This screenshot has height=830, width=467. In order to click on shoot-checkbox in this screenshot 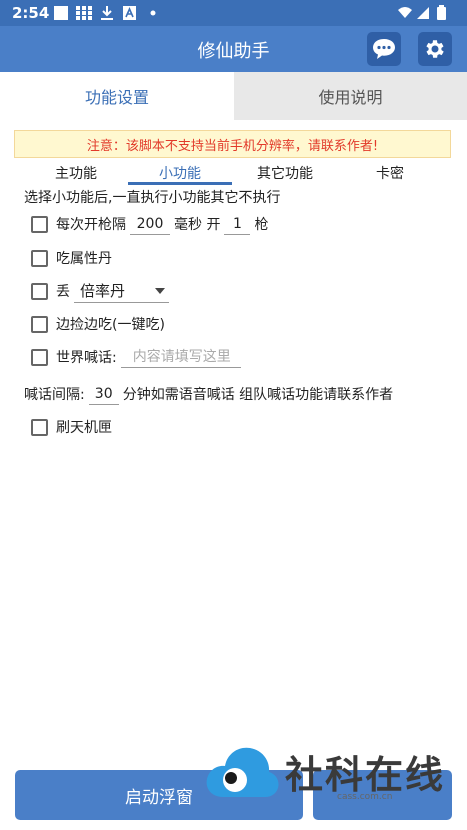, I will do `click(39, 224)`.